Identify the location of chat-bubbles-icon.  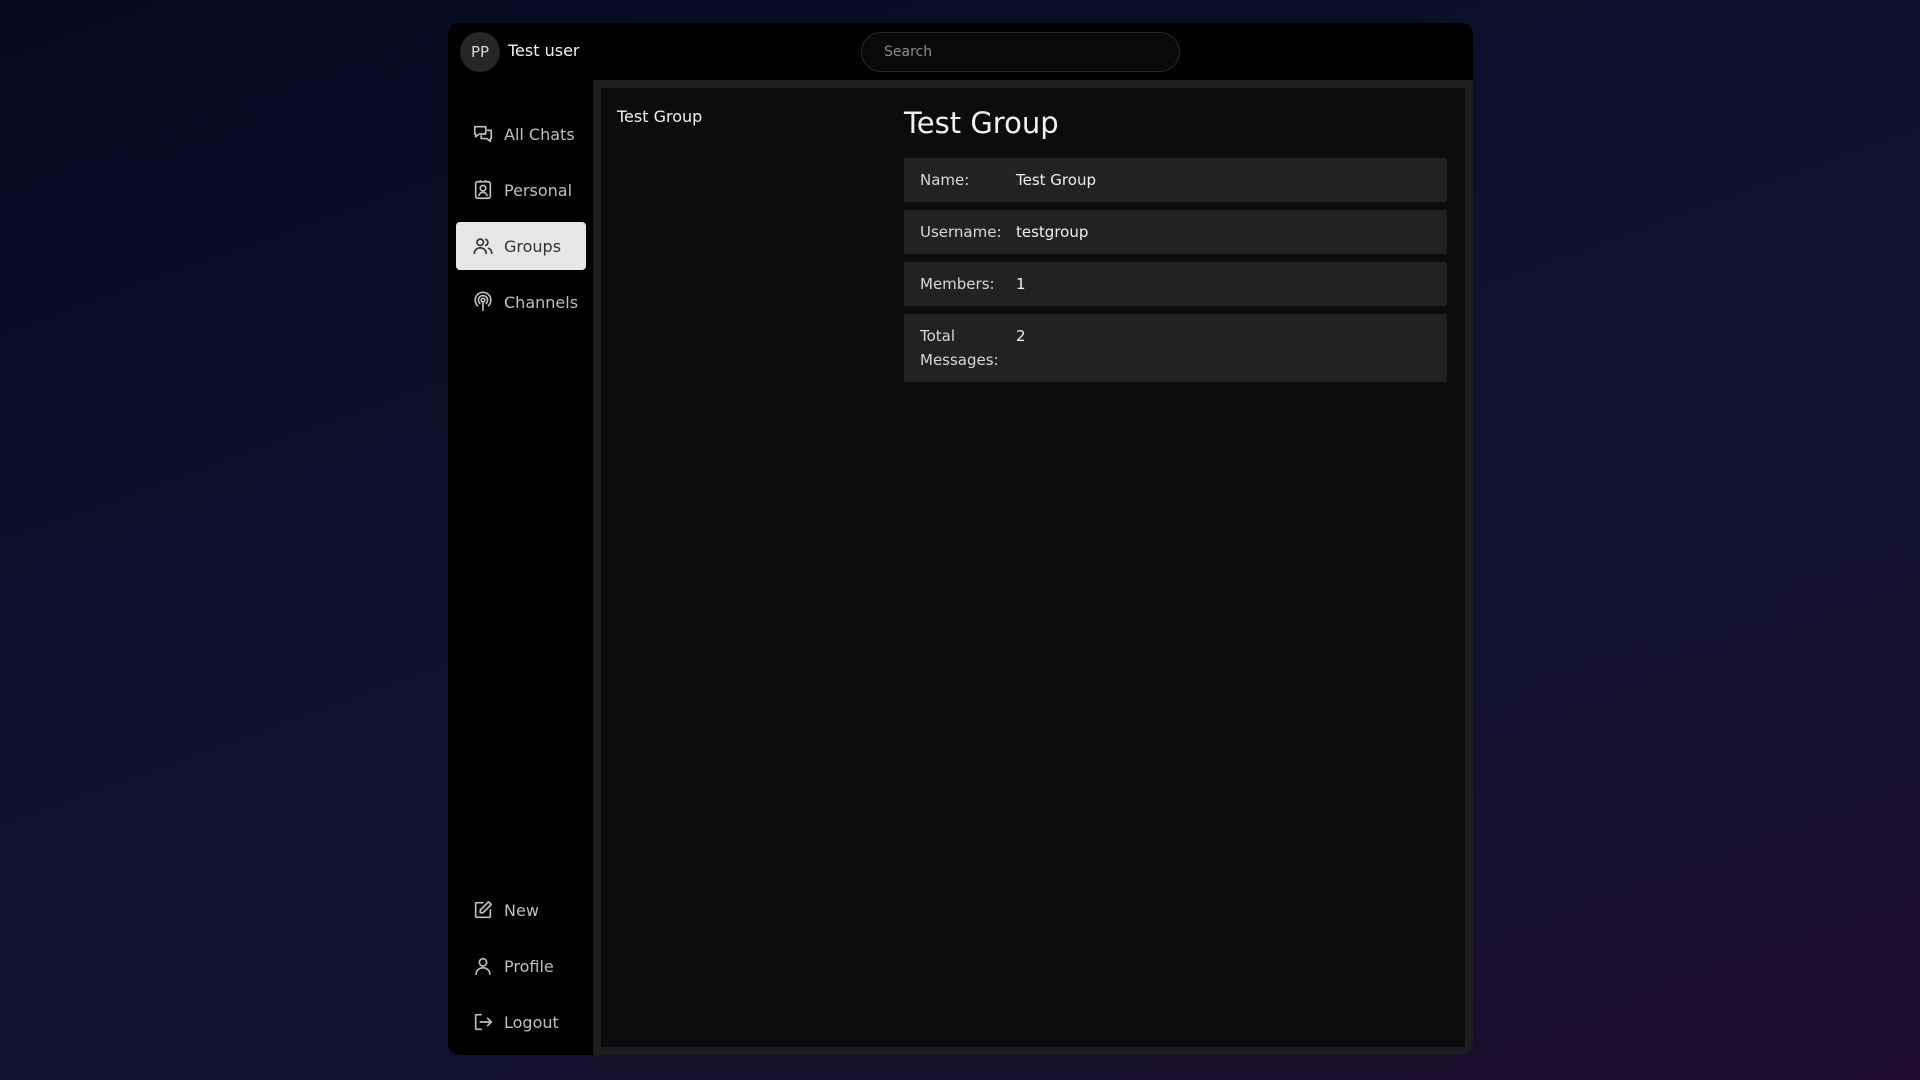
(483, 134).